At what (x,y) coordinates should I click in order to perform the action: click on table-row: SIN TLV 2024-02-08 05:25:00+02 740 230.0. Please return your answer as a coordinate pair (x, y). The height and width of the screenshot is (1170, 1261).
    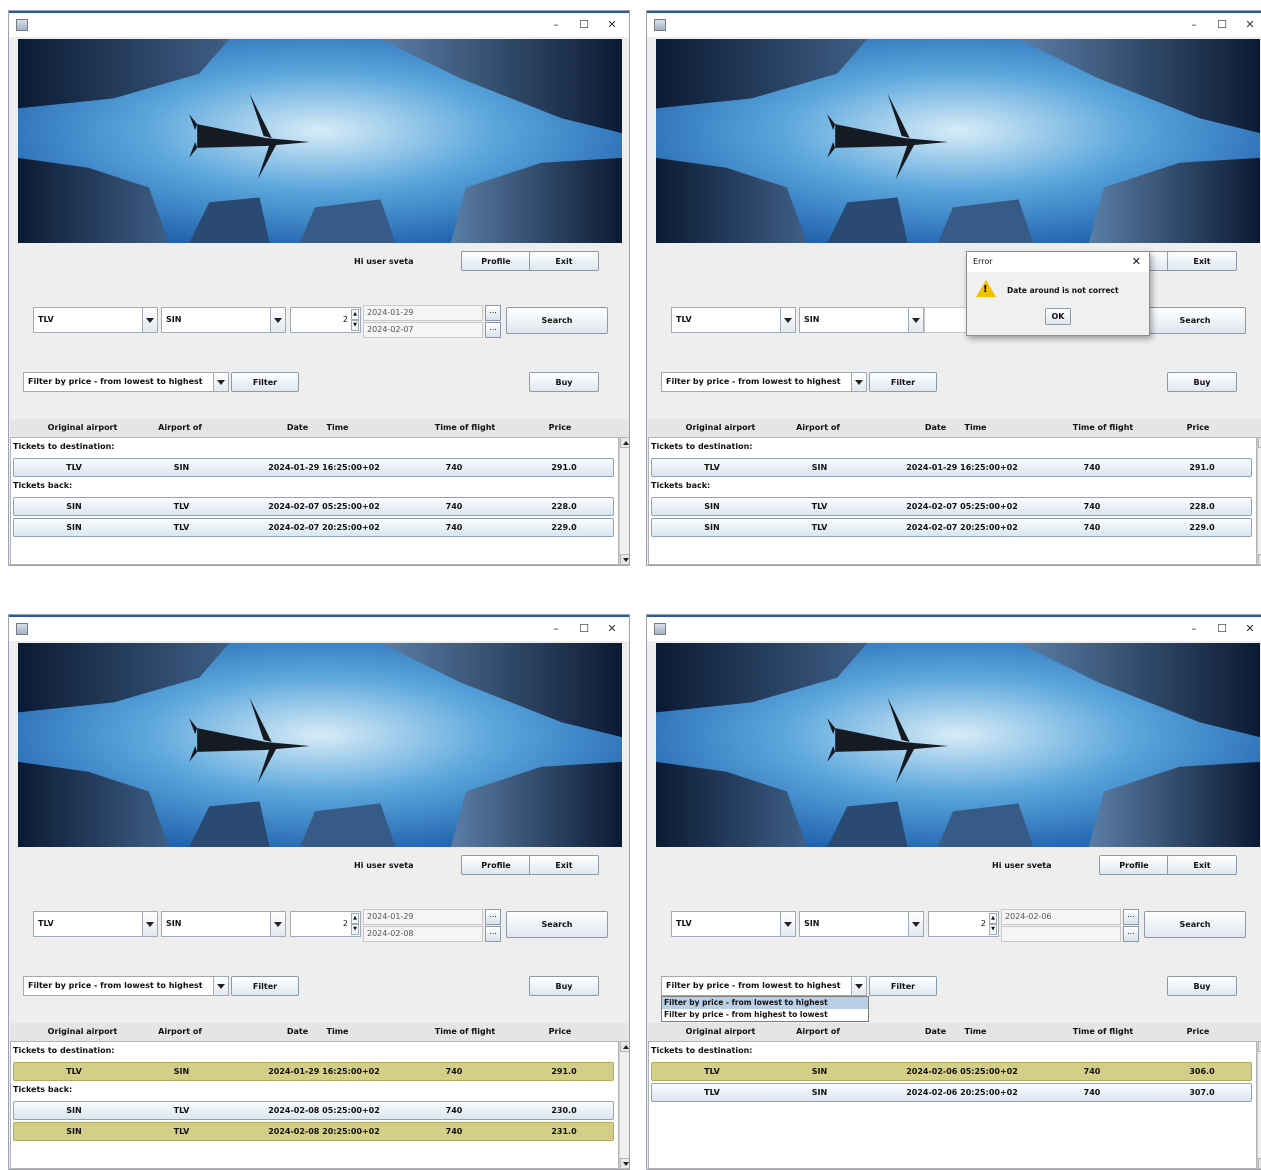
    Looking at the image, I should click on (313, 1110).